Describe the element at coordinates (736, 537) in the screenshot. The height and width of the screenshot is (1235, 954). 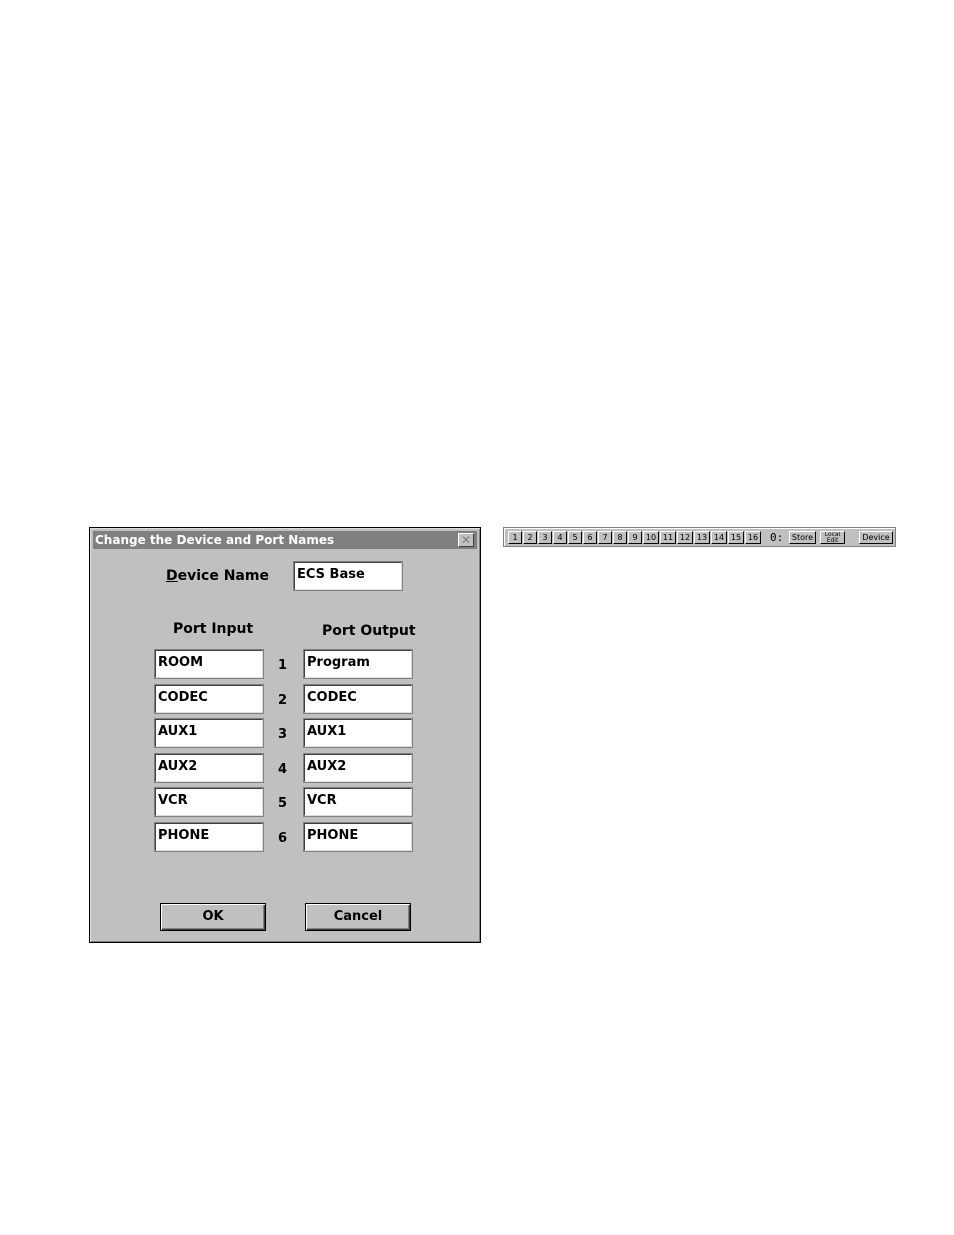
I see `preset-button-15: 15` at that location.